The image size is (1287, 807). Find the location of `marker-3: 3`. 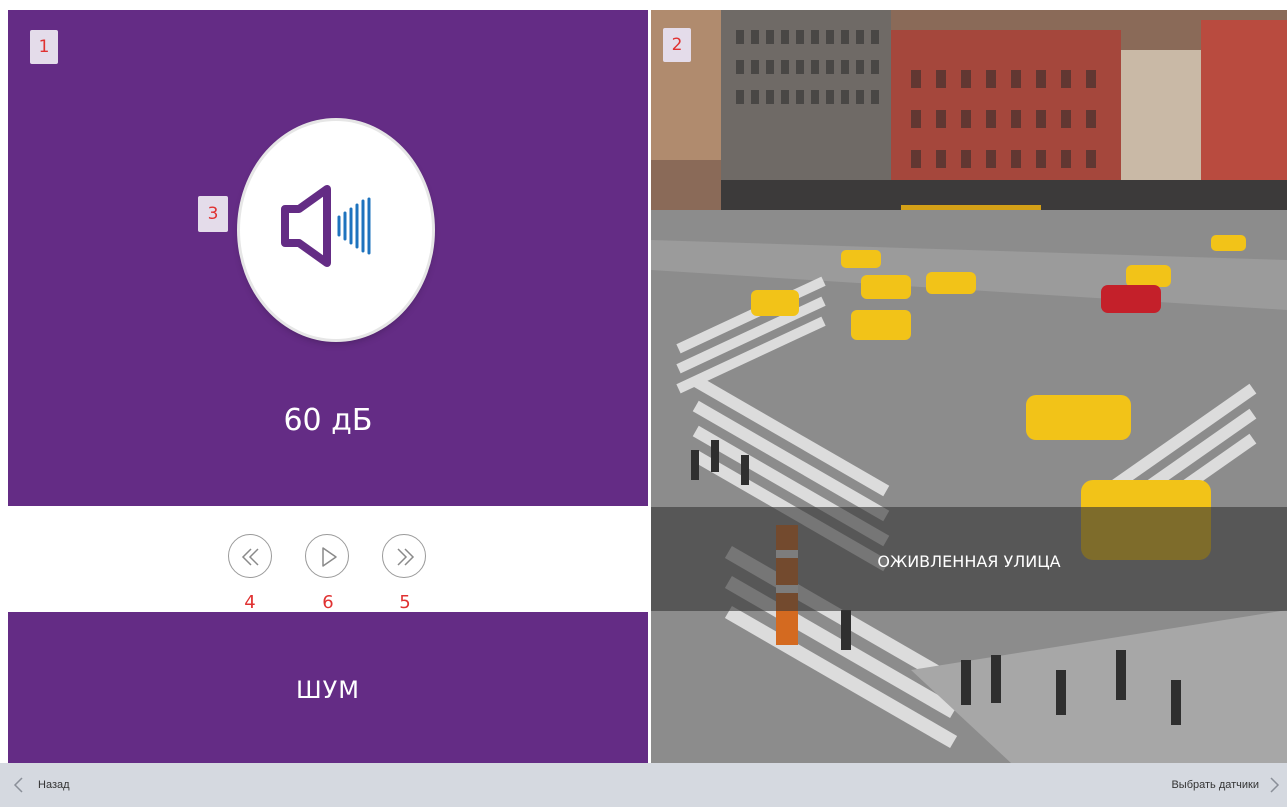

marker-3: 3 is located at coordinates (213, 214).